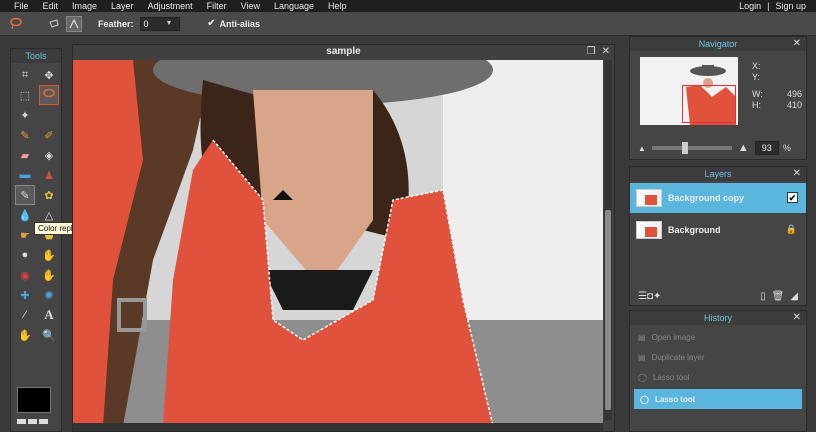 This screenshot has width=816, height=432. Describe the element at coordinates (718, 230) in the screenshot. I see `layer-item-background: Background 🔒` at that location.